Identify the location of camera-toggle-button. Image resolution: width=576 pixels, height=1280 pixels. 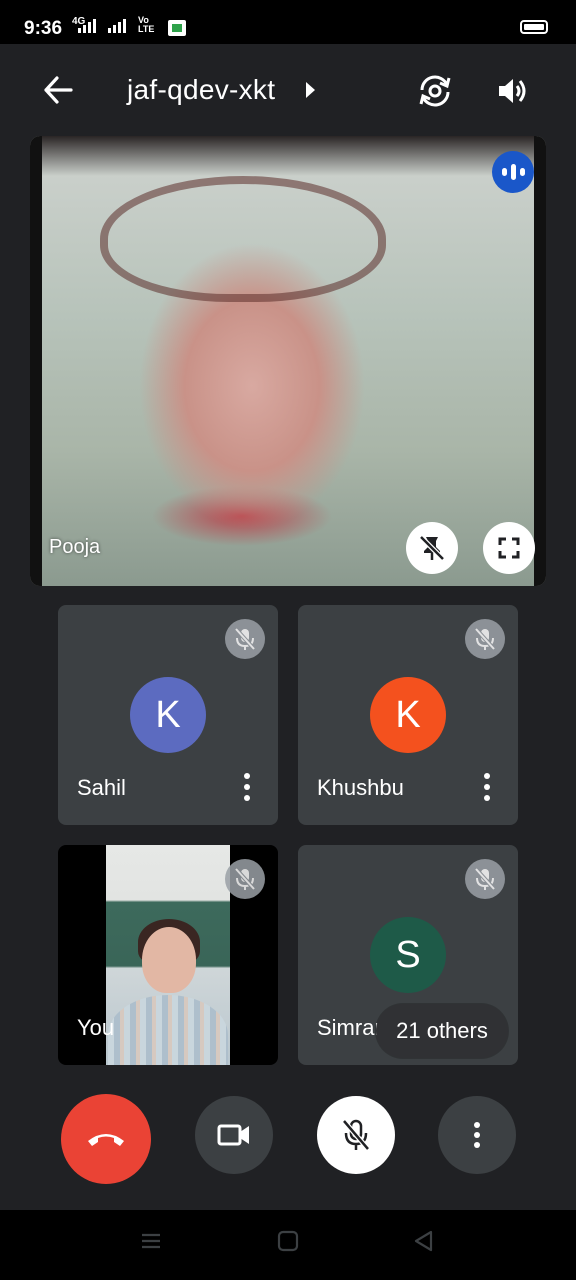
(234, 1135).